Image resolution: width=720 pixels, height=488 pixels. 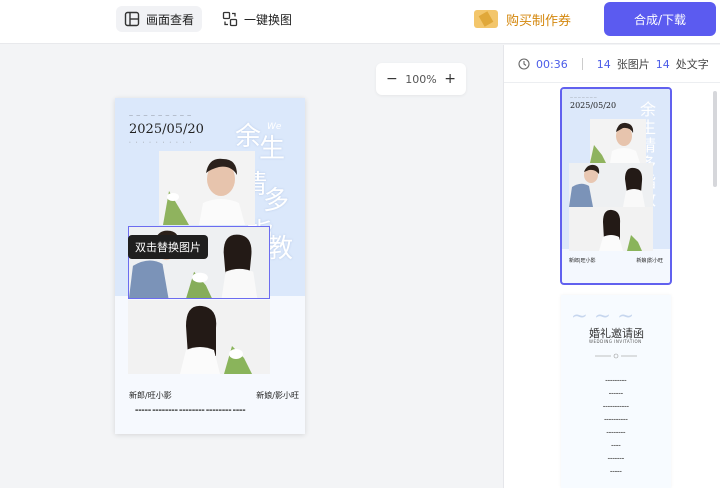 I want to click on poster-info-line: ▬▬▬▬▬ ▬▬▬▬▬▬▬▬ ▬▬▬▬▬▬▬▬ ▬▬▬▬▬▬▬▬ ▬▬▬▬, so click(x=190, y=410).